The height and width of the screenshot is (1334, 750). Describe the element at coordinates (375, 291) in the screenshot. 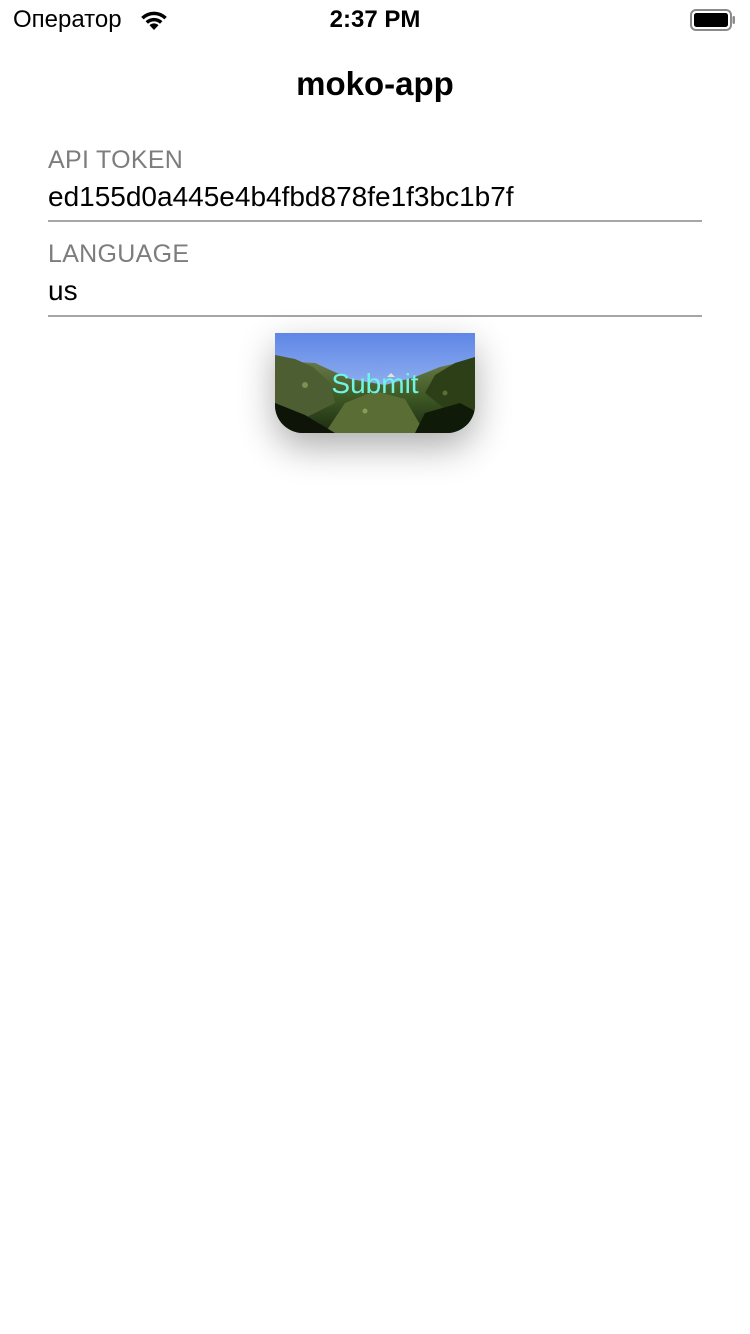

I see `language-input` at that location.